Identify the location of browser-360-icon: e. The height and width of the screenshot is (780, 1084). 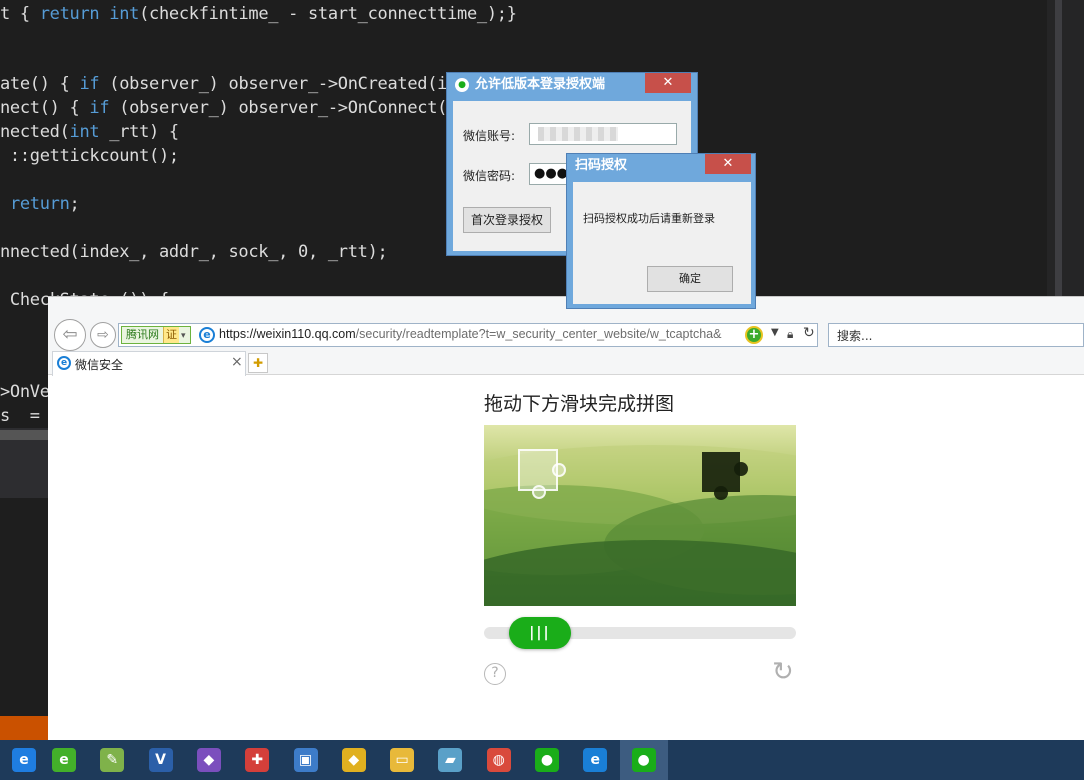
(64, 760).